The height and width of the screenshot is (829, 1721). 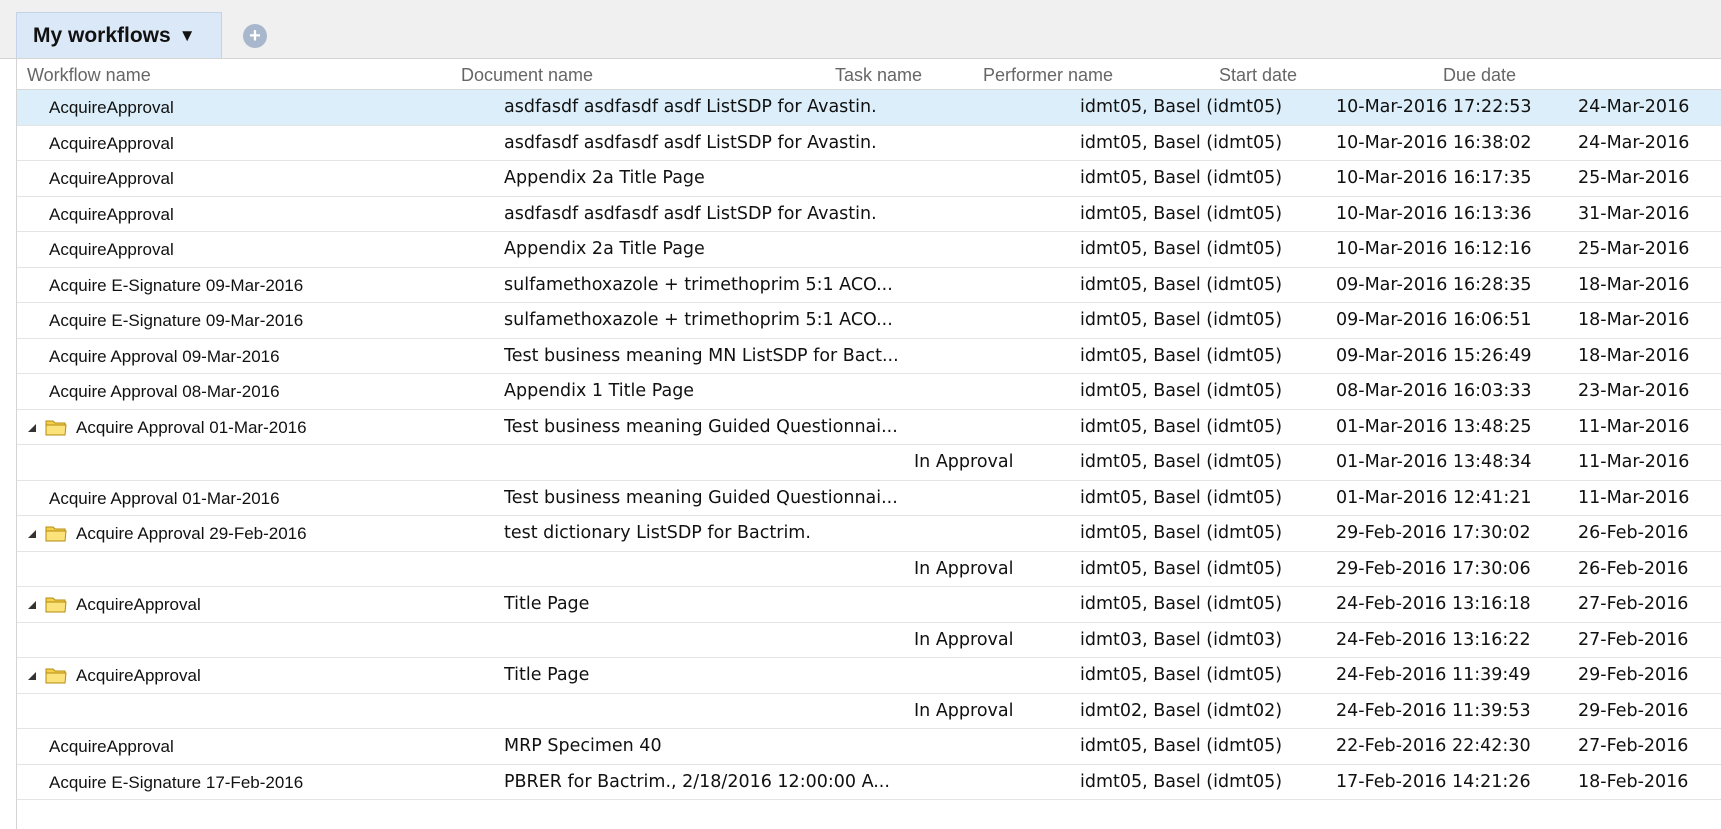 What do you see at coordinates (102, 35) in the screenshot?
I see `tab-label: My workflows` at bounding box center [102, 35].